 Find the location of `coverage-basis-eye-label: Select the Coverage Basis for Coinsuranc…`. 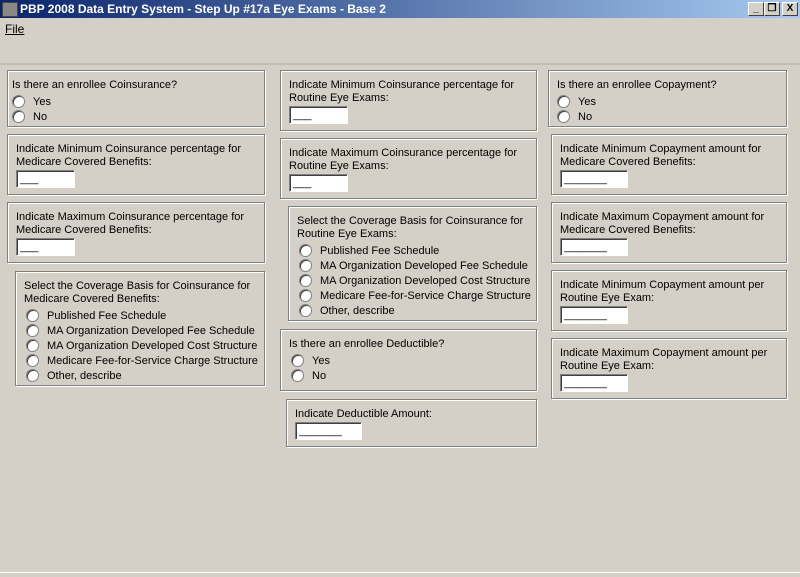

coverage-basis-eye-label: Select the Coverage Basis for Coinsuranc… is located at coordinates (410, 227).